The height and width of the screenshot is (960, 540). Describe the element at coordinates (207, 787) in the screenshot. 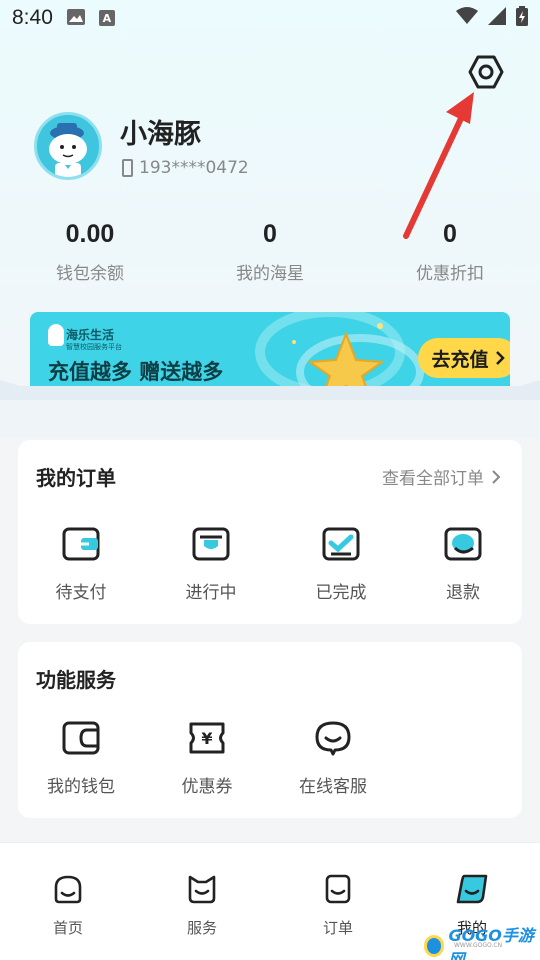

I see `service-item-label: 优惠券` at that location.